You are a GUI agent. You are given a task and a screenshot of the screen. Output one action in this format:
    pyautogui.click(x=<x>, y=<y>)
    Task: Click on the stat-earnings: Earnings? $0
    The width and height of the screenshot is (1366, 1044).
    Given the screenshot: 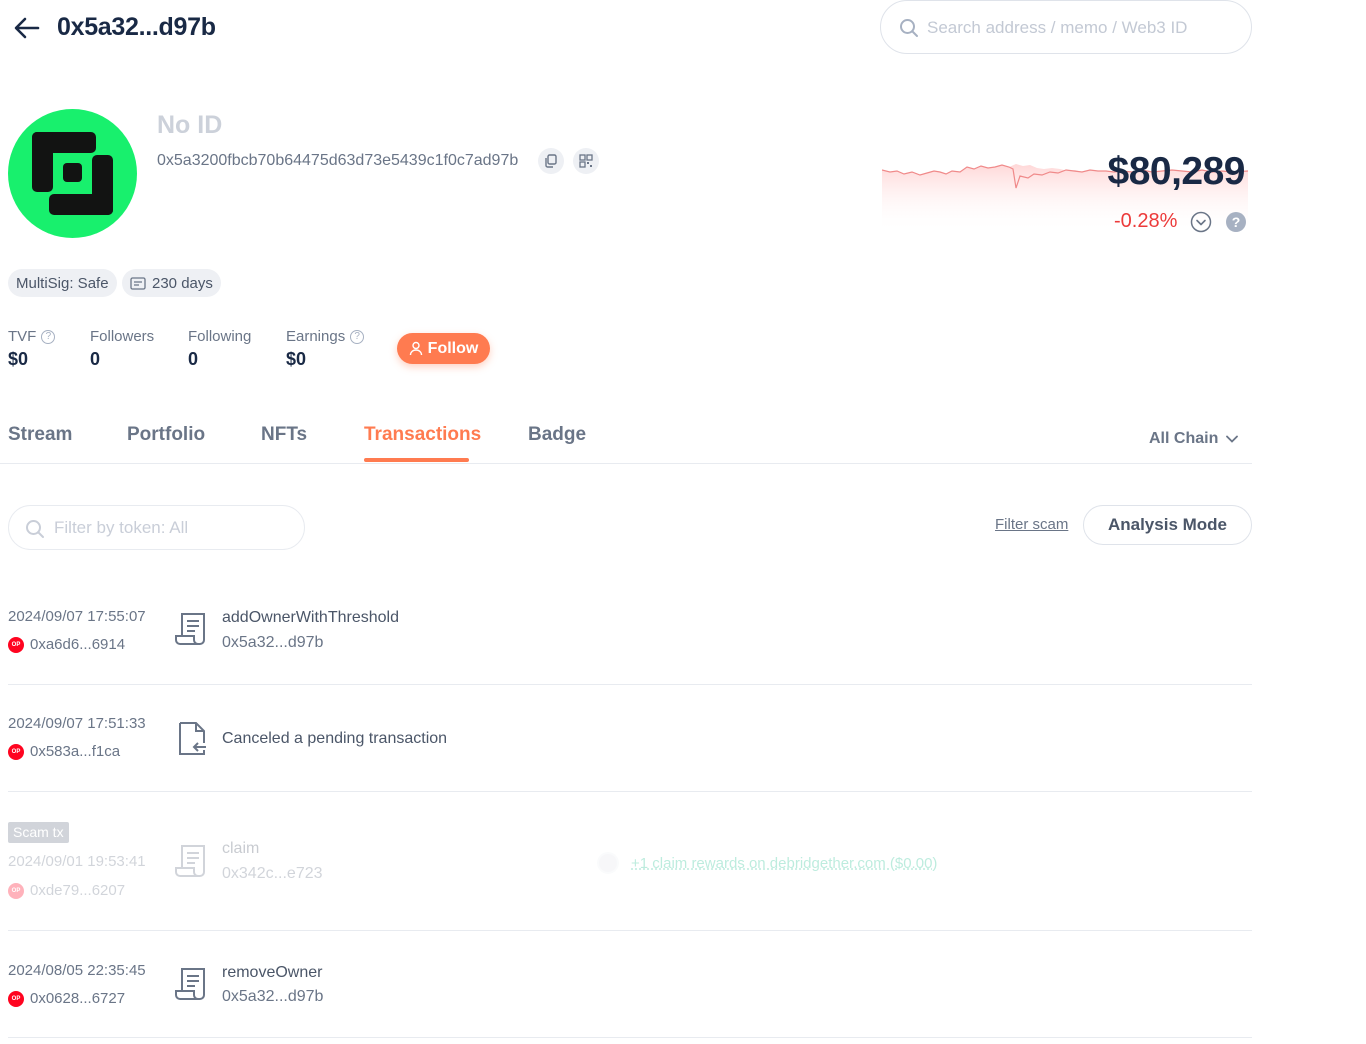 What is the action you would take?
    pyautogui.click(x=325, y=349)
    